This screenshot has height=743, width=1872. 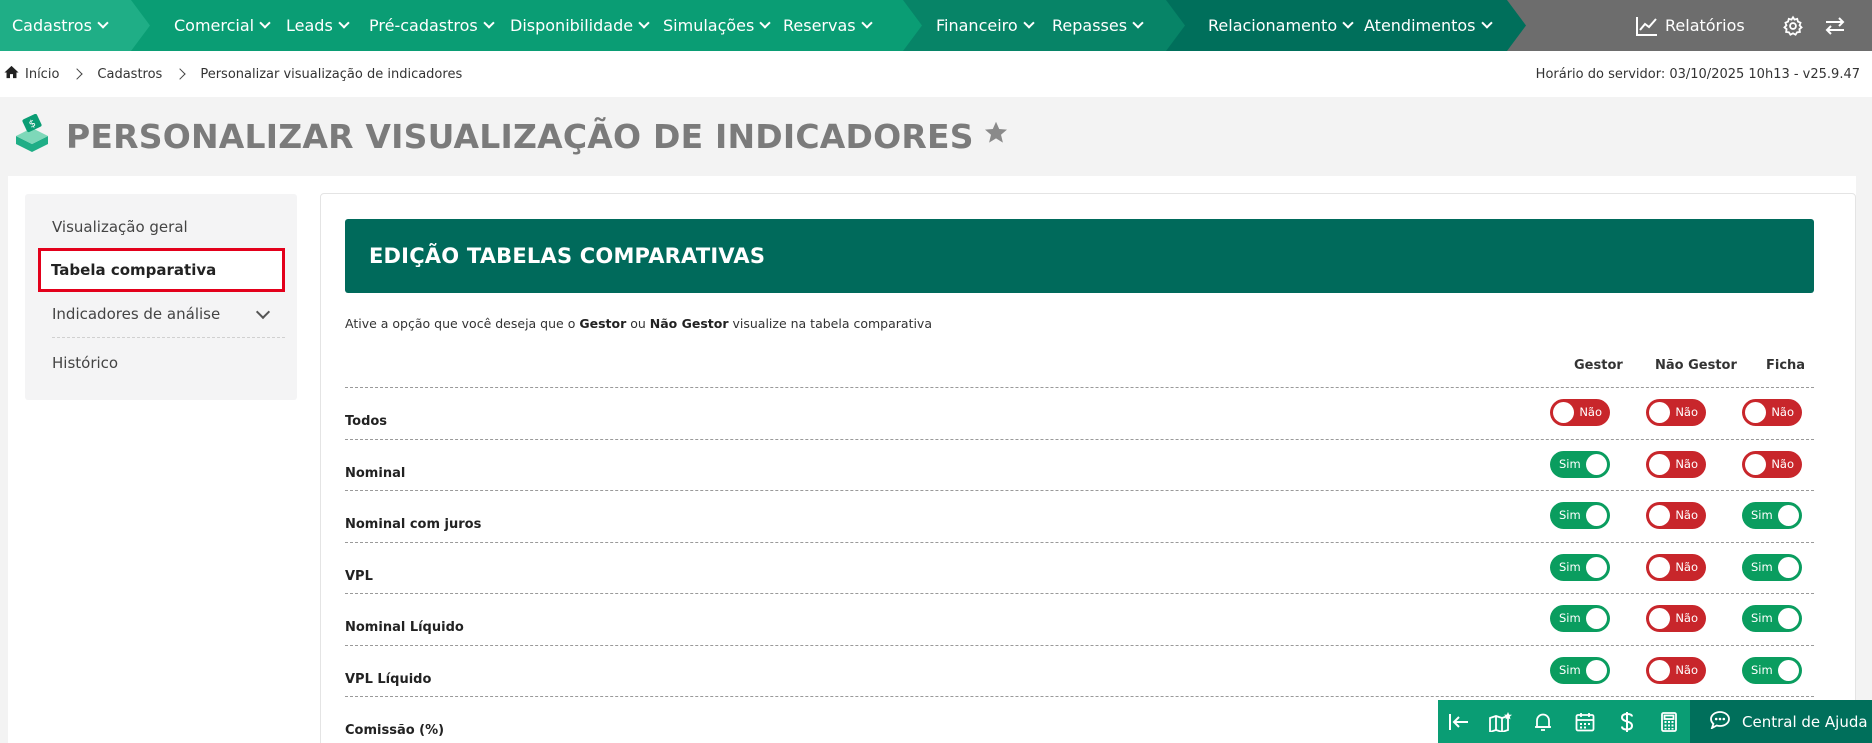 I want to click on nav-comercial: Comercial, so click(x=222, y=25).